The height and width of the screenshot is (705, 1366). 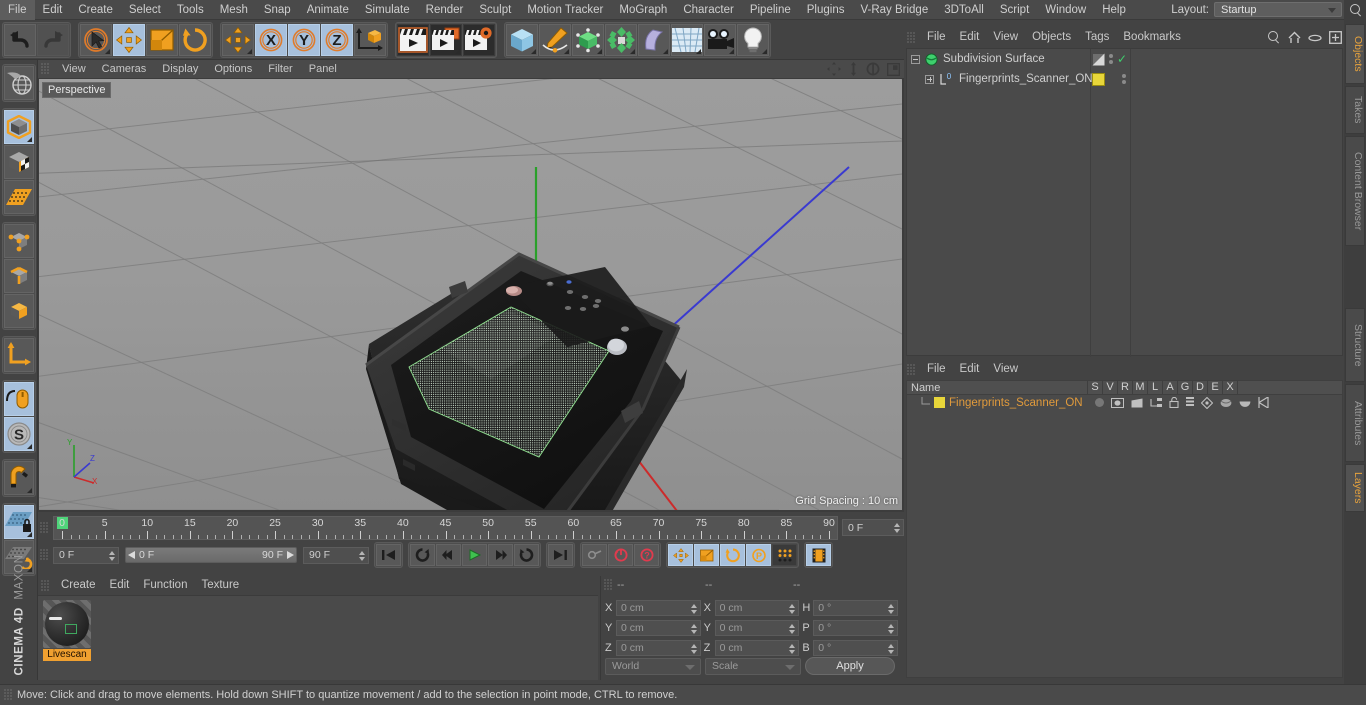 What do you see at coordinates (856, 608) in the screenshot?
I see `coord-rotation-h-input: 0 °` at bounding box center [856, 608].